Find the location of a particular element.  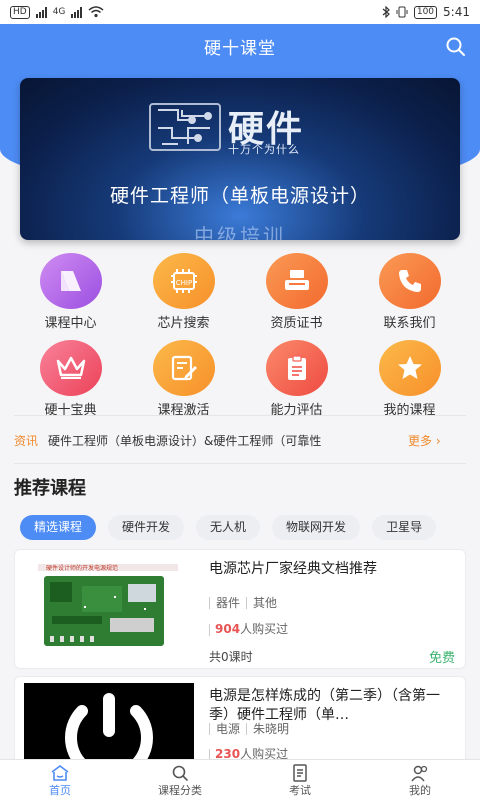

buyers-suffix: 人购买过 is located at coordinates (264, 629).